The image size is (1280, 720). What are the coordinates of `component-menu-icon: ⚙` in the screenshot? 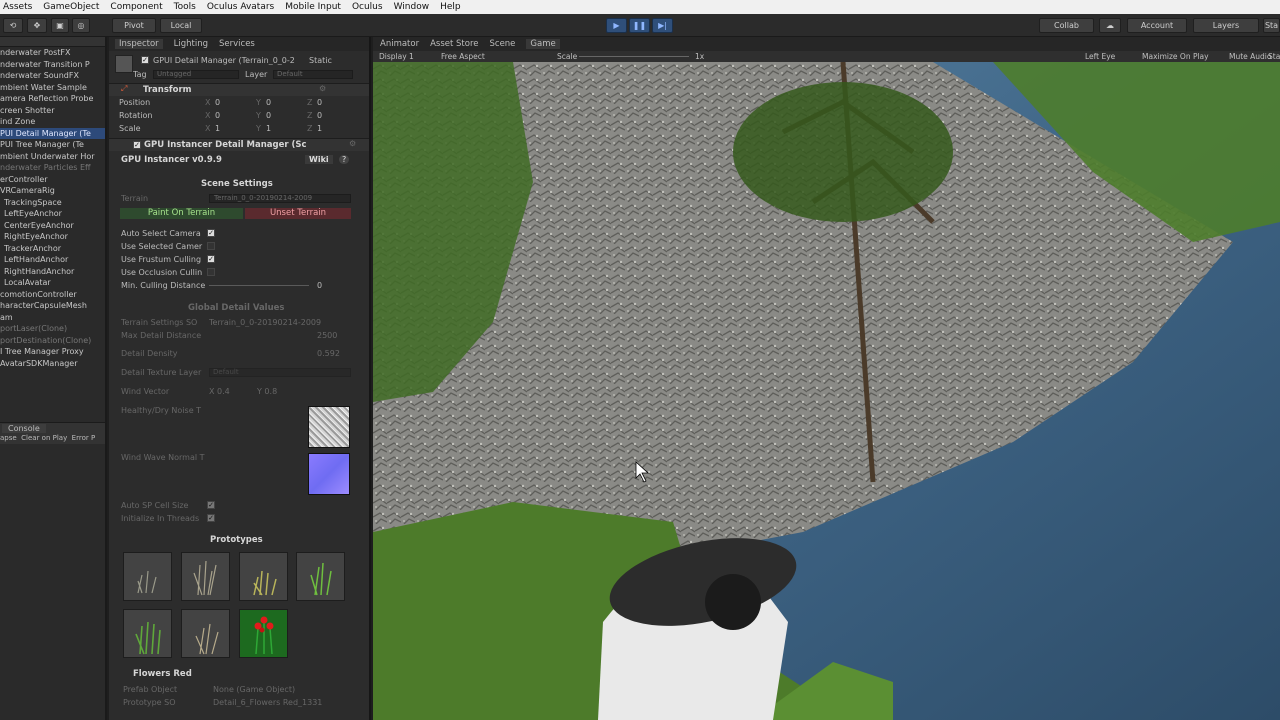 It's located at (322, 88).